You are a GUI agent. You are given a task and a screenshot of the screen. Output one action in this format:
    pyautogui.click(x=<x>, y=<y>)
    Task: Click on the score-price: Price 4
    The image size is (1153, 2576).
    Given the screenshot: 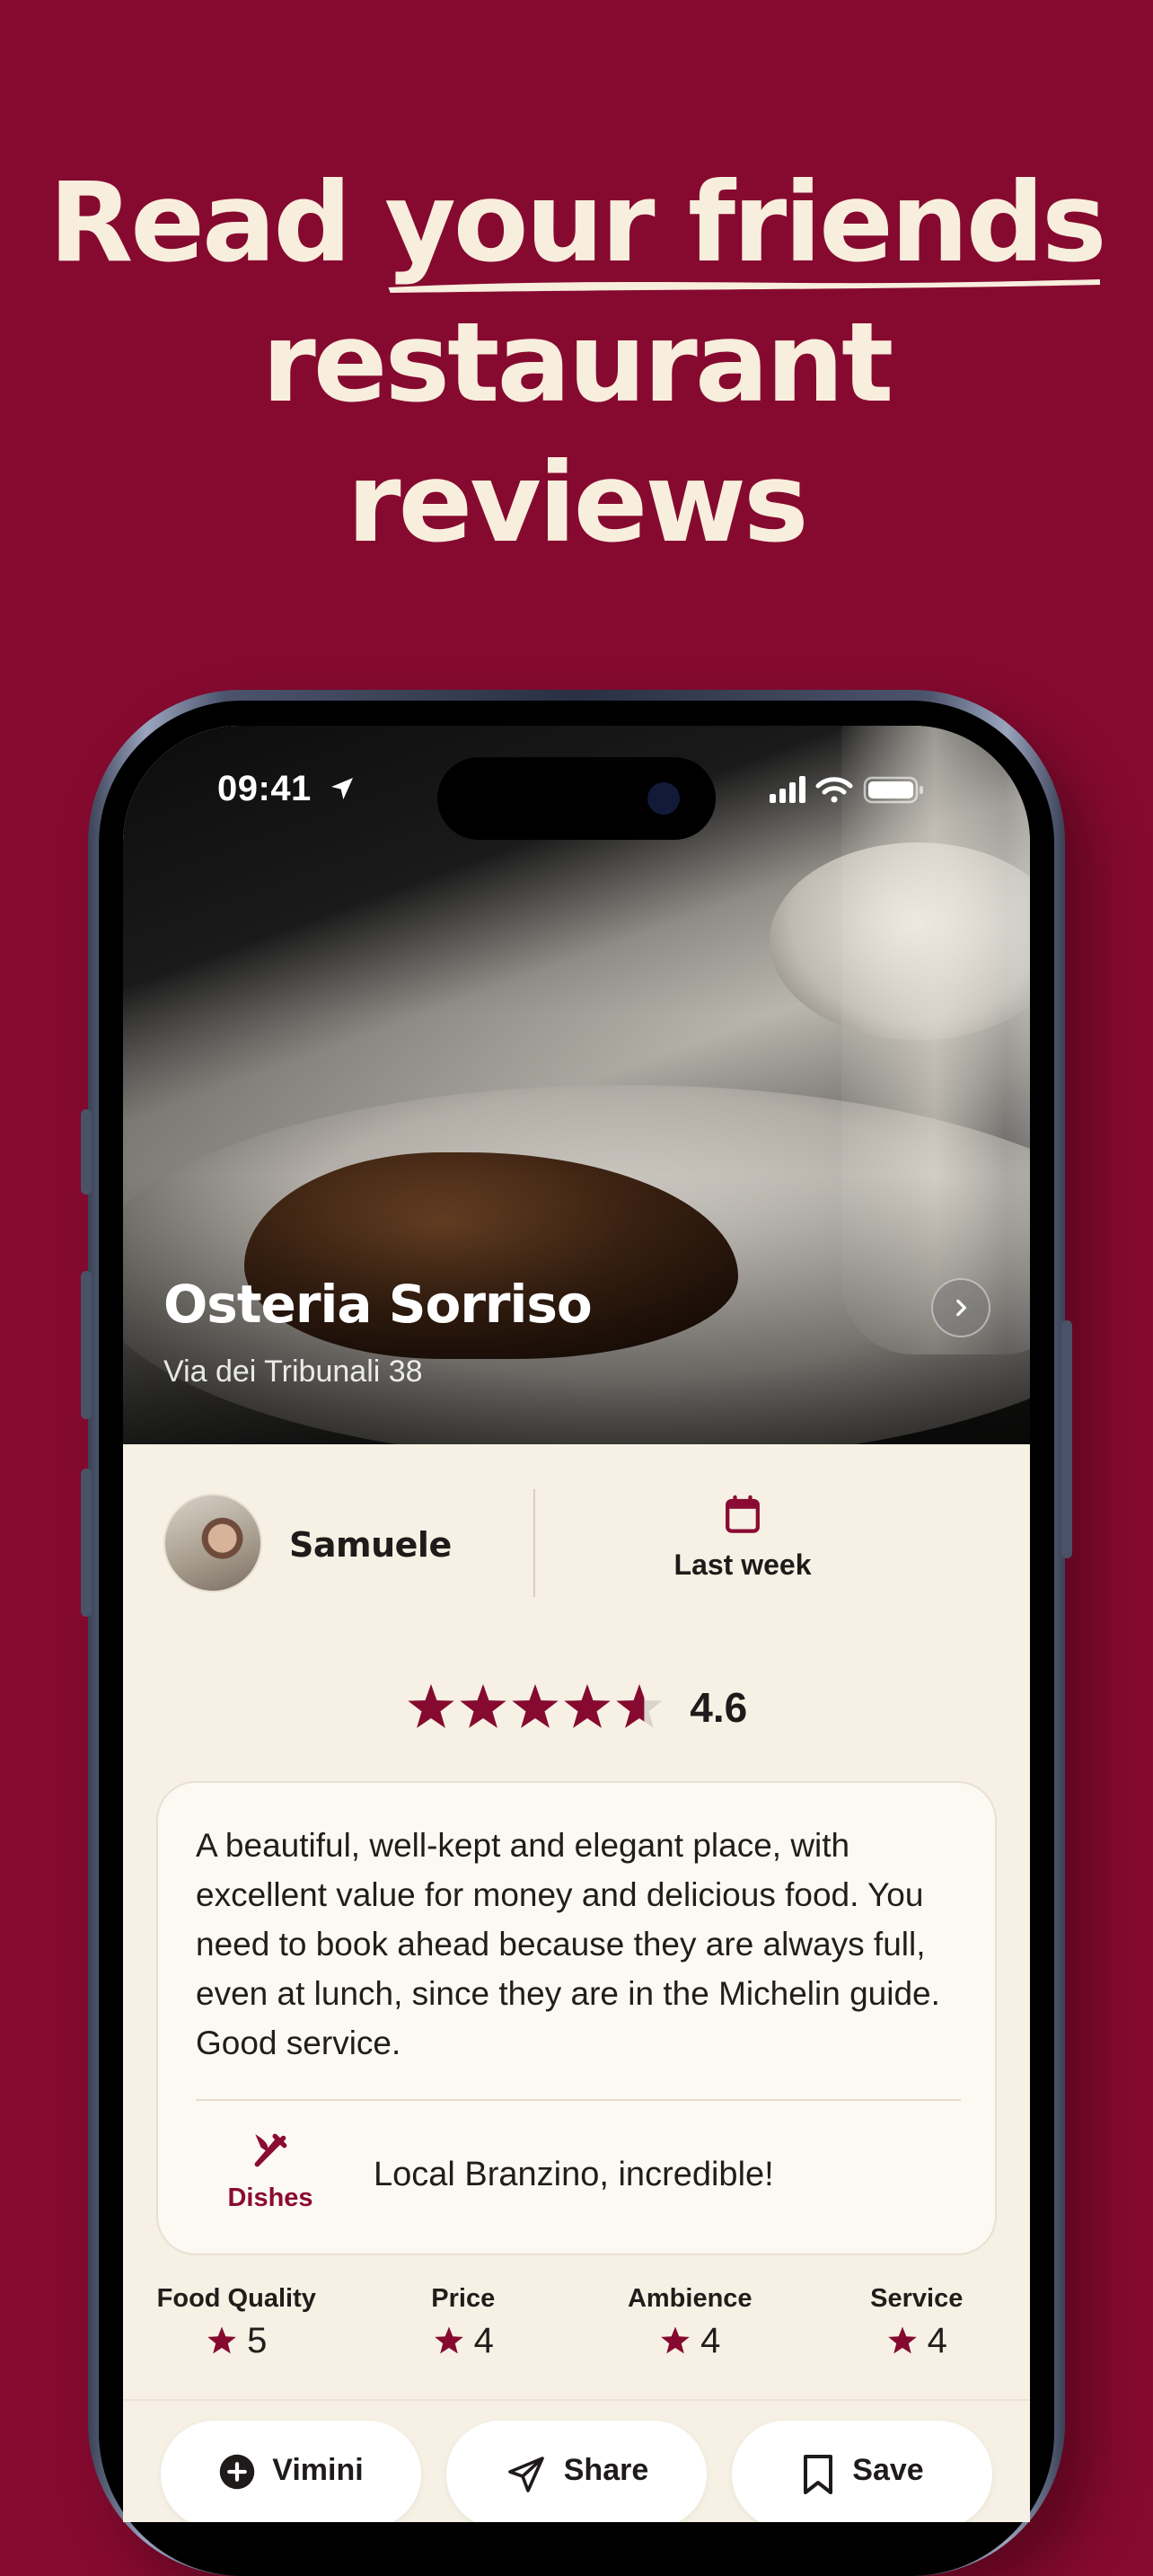 What is the action you would take?
    pyautogui.click(x=463, y=2322)
    